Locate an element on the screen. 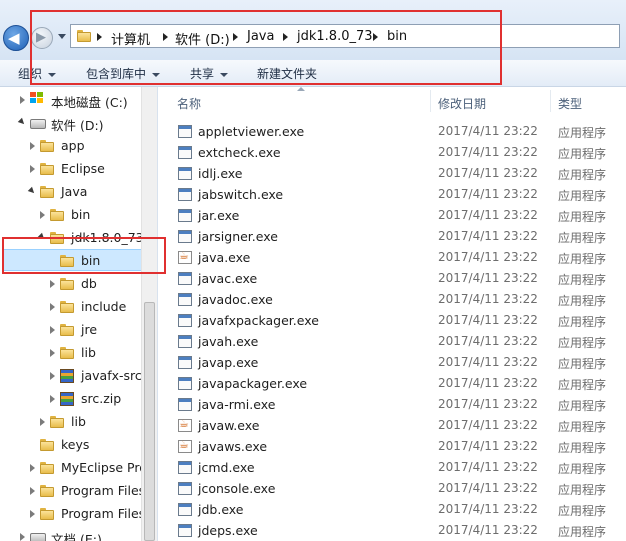  file-row: jarsigner.exe 2017/4/11 23:22 应用程序 is located at coordinates (392, 236).